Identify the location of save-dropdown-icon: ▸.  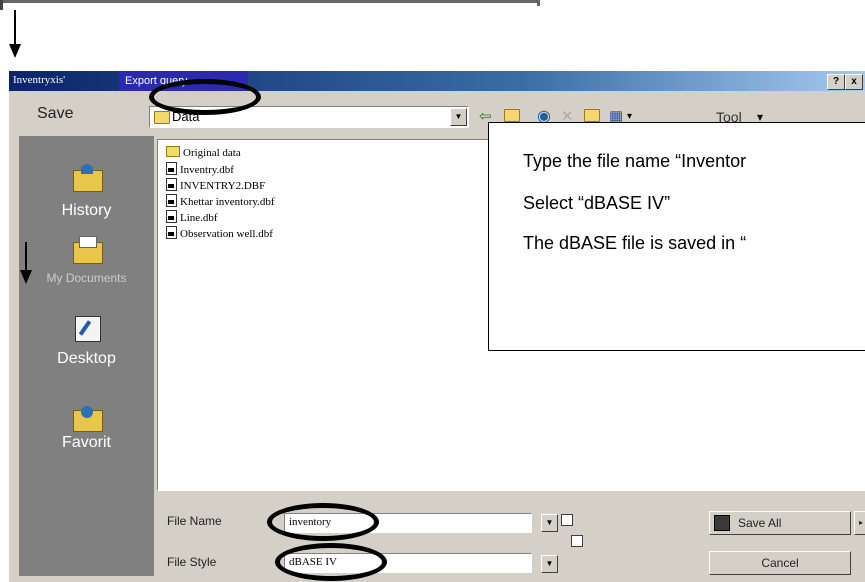
(859, 523).